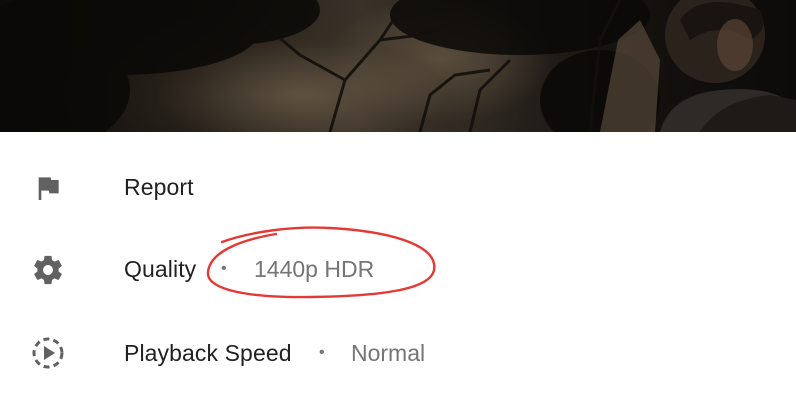 The width and height of the screenshot is (796, 412). What do you see at coordinates (160, 269) in the screenshot?
I see `quality-label: Quality` at bounding box center [160, 269].